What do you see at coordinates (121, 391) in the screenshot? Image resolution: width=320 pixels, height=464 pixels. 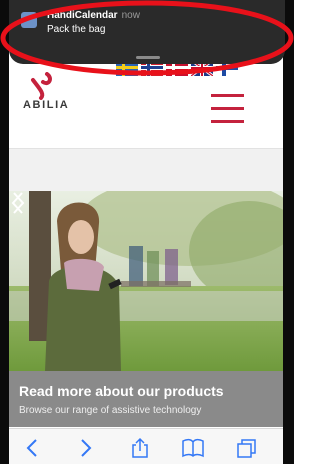 I see `hero-title: Read more about our products` at bounding box center [121, 391].